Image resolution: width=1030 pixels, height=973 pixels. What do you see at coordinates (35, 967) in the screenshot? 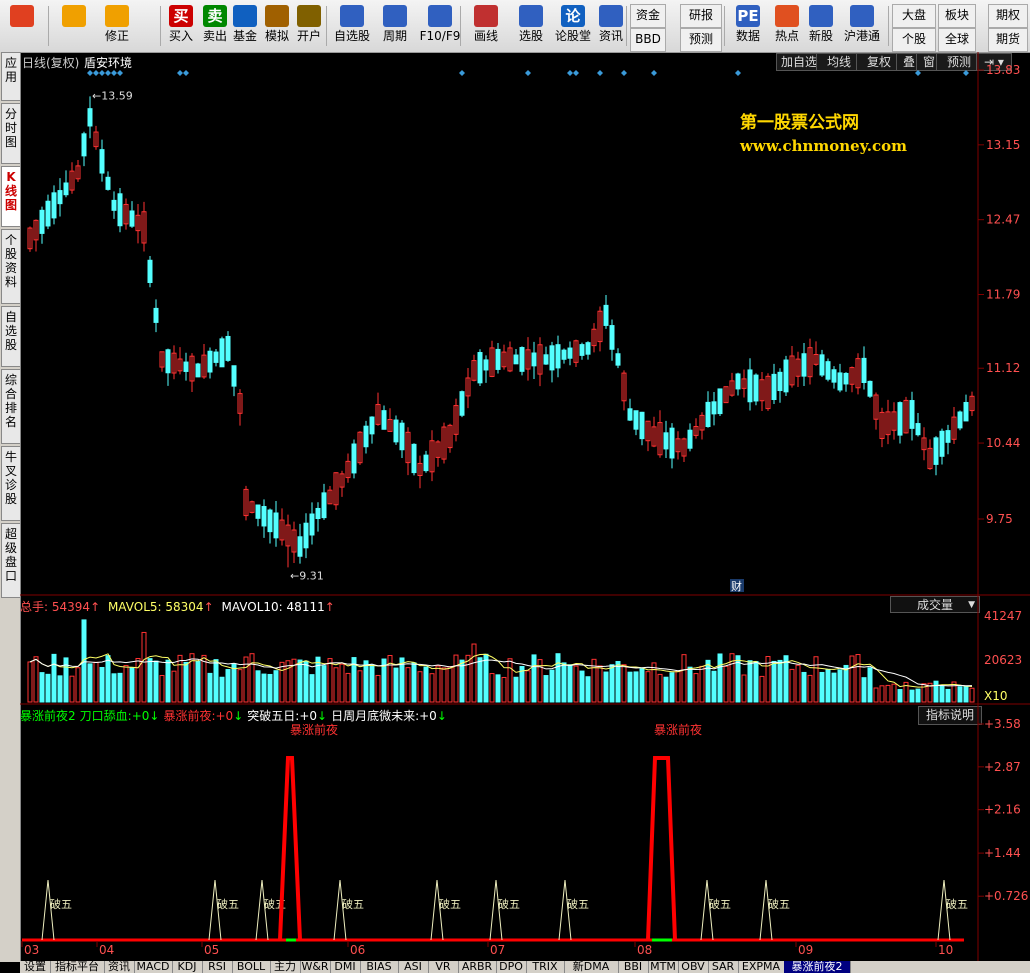
I see `bottom-tab-0: 设置` at bounding box center [35, 967].